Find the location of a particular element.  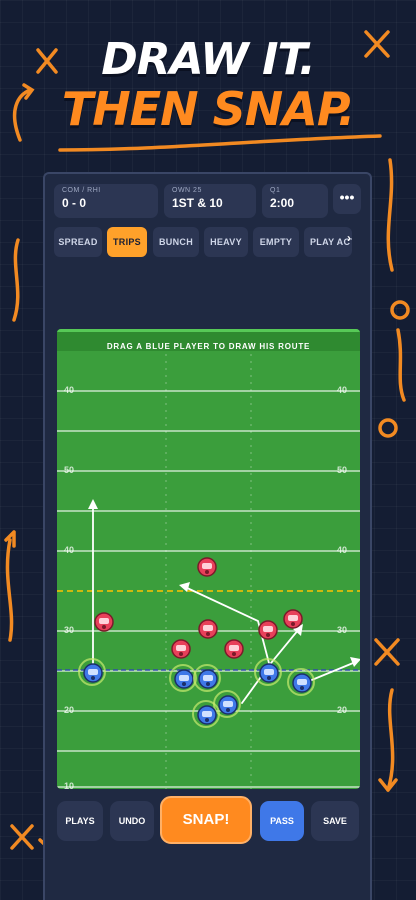

down-distance-value: 1ST & 10 is located at coordinates (197, 203).